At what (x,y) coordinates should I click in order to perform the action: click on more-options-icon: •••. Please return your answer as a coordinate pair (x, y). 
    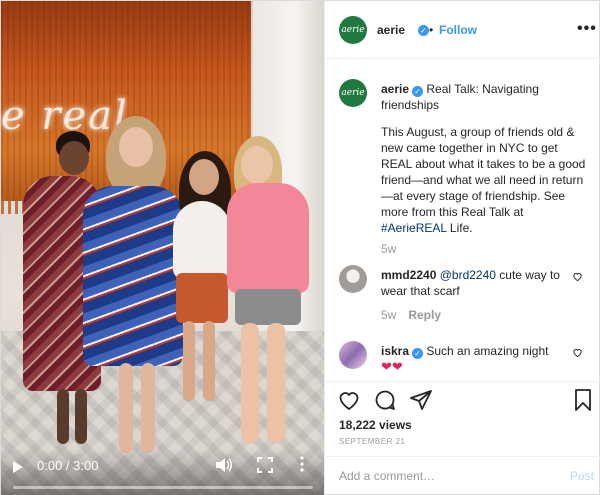
    Looking at the image, I should click on (587, 29).